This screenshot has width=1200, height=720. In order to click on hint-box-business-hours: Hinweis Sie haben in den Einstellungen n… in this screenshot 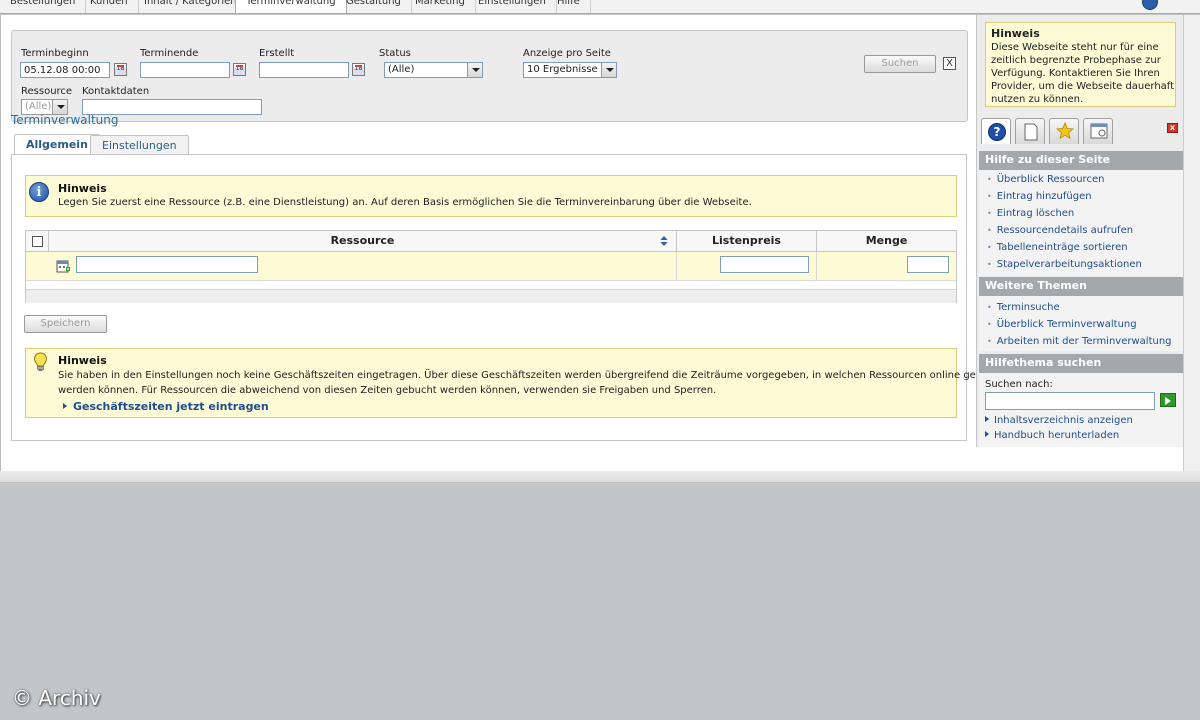, I will do `click(514, 383)`.